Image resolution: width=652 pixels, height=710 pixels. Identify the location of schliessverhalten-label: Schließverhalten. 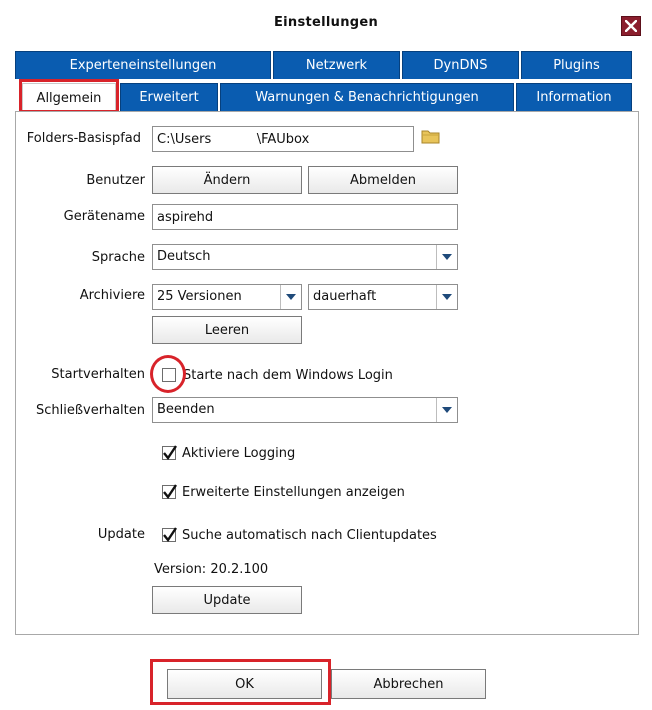
(90, 410).